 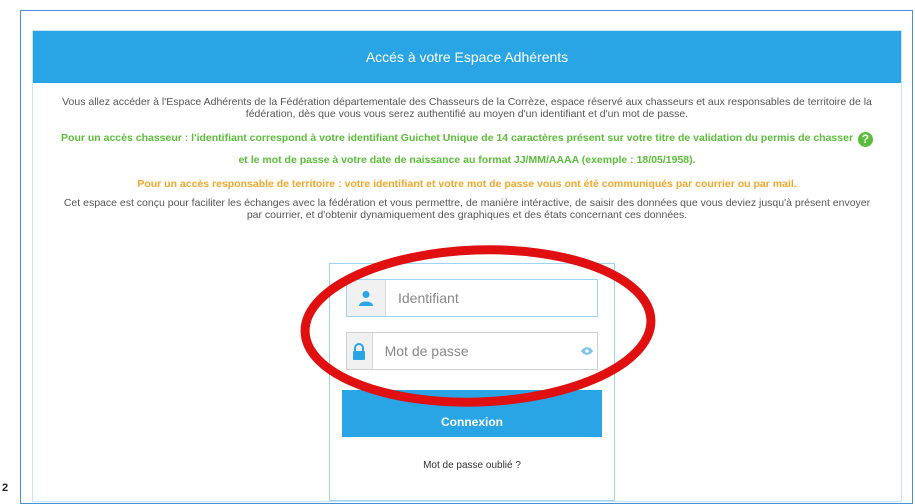 I want to click on password-input, so click(x=475, y=351).